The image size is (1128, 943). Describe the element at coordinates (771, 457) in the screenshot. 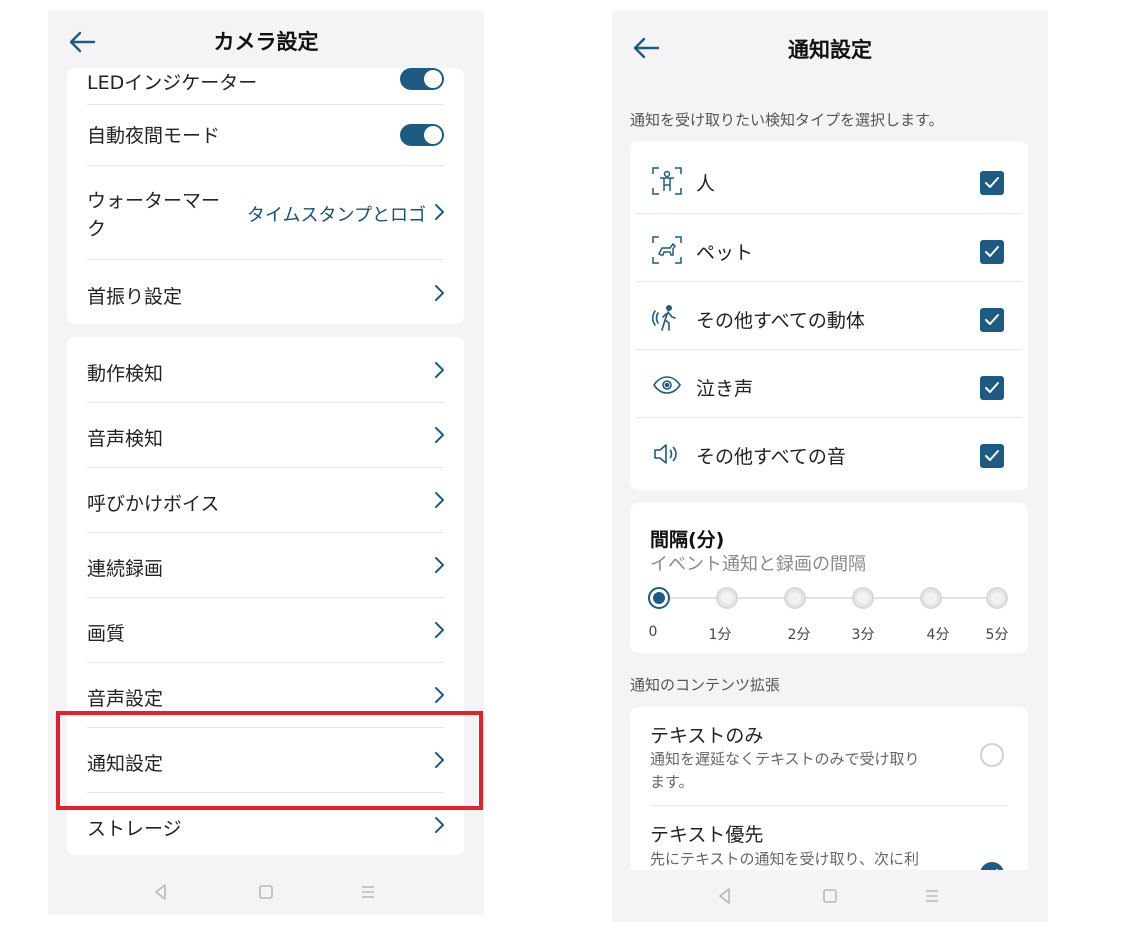

I see `detect-type-label: その他すべての音` at that location.